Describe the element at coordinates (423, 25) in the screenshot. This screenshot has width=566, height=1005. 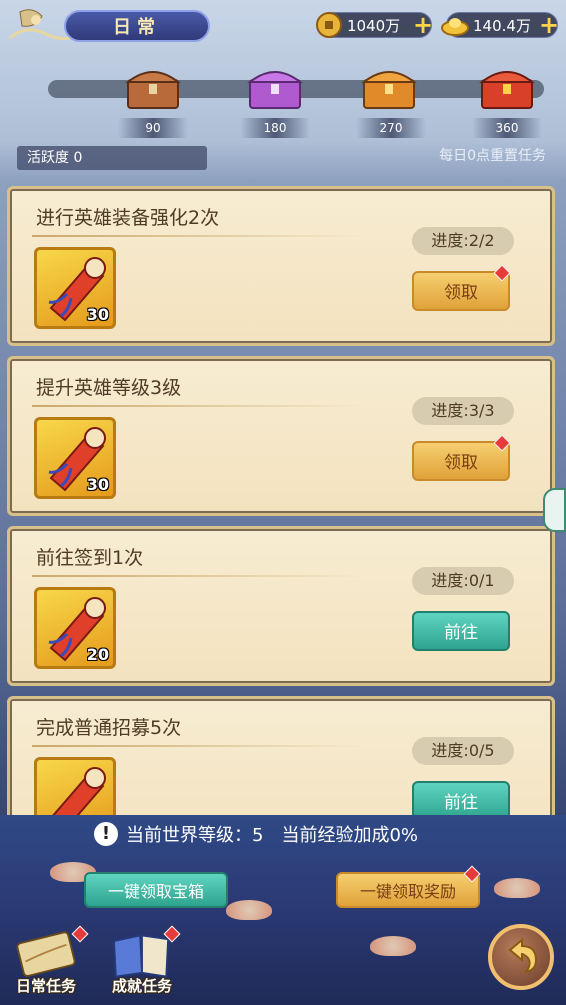
I see `add-copper-button: +` at that location.